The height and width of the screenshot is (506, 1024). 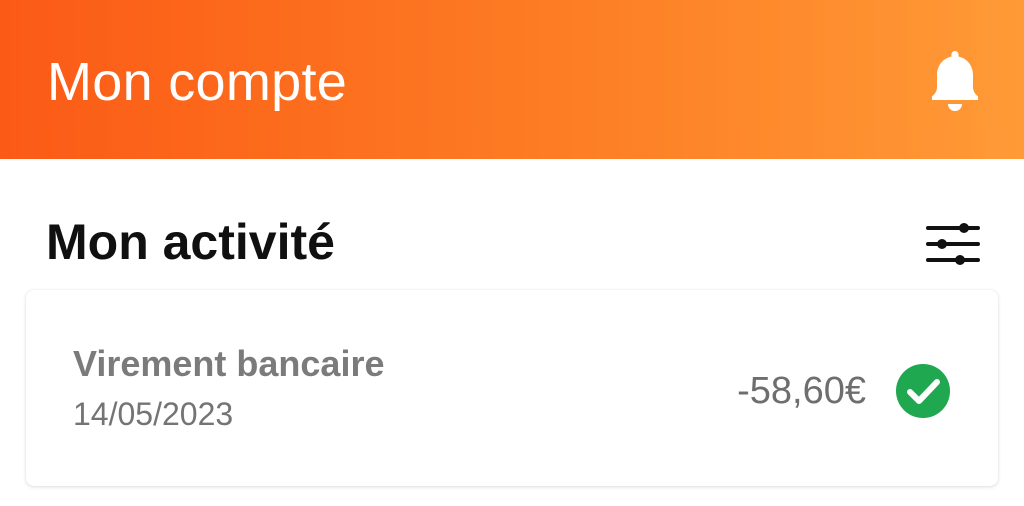 What do you see at coordinates (801, 391) in the screenshot?
I see `transaction-amount: -58,60€` at bounding box center [801, 391].